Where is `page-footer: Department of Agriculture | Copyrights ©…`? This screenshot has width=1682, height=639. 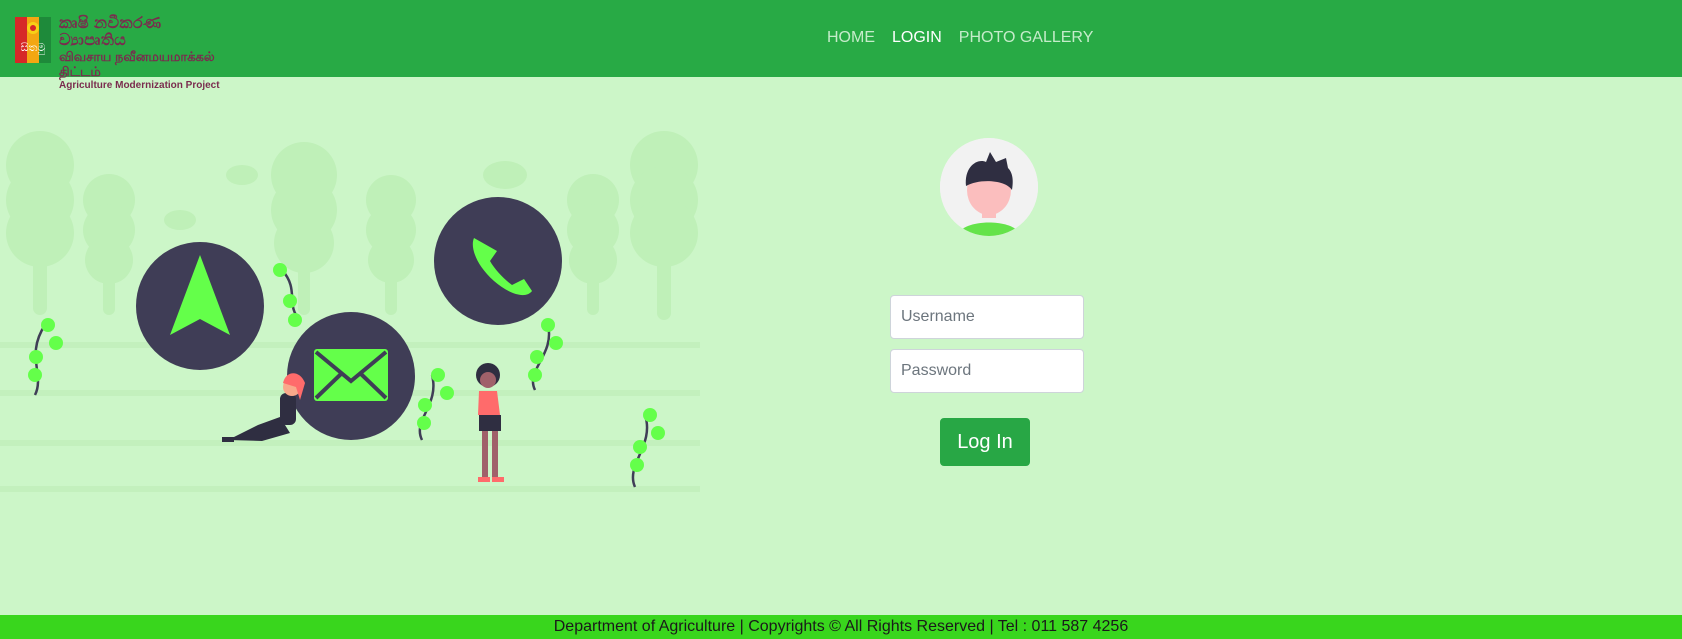 page-footer: Department of Agriculture | Copyrights ©… is located at coordinates (841, 627).